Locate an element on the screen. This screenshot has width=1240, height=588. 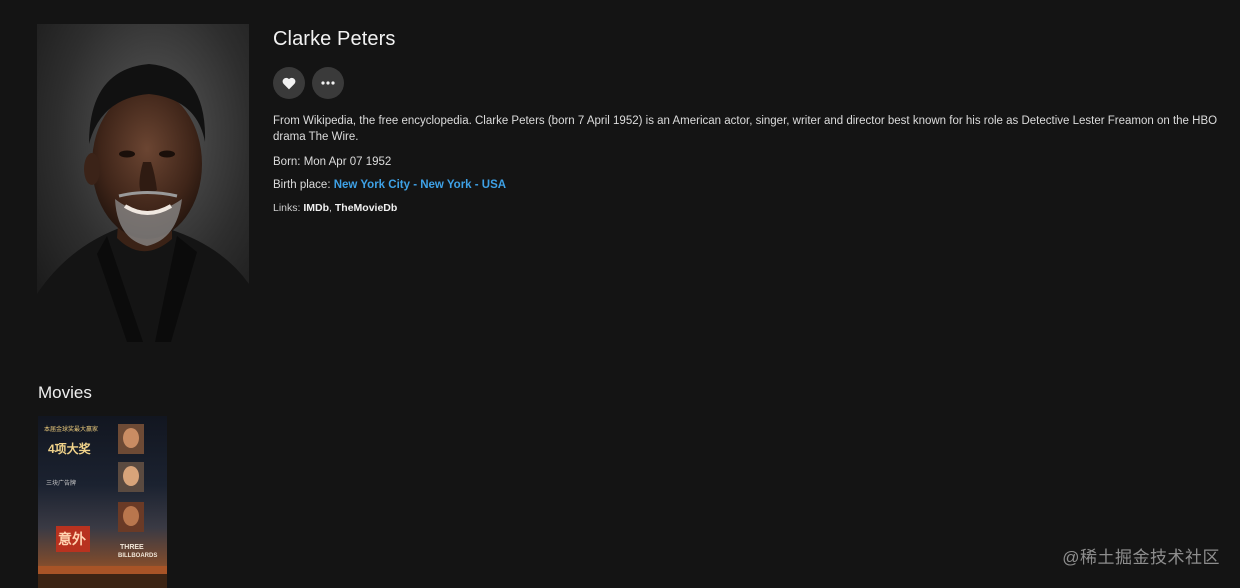
heart-icon is located at coordinates (289, 83).